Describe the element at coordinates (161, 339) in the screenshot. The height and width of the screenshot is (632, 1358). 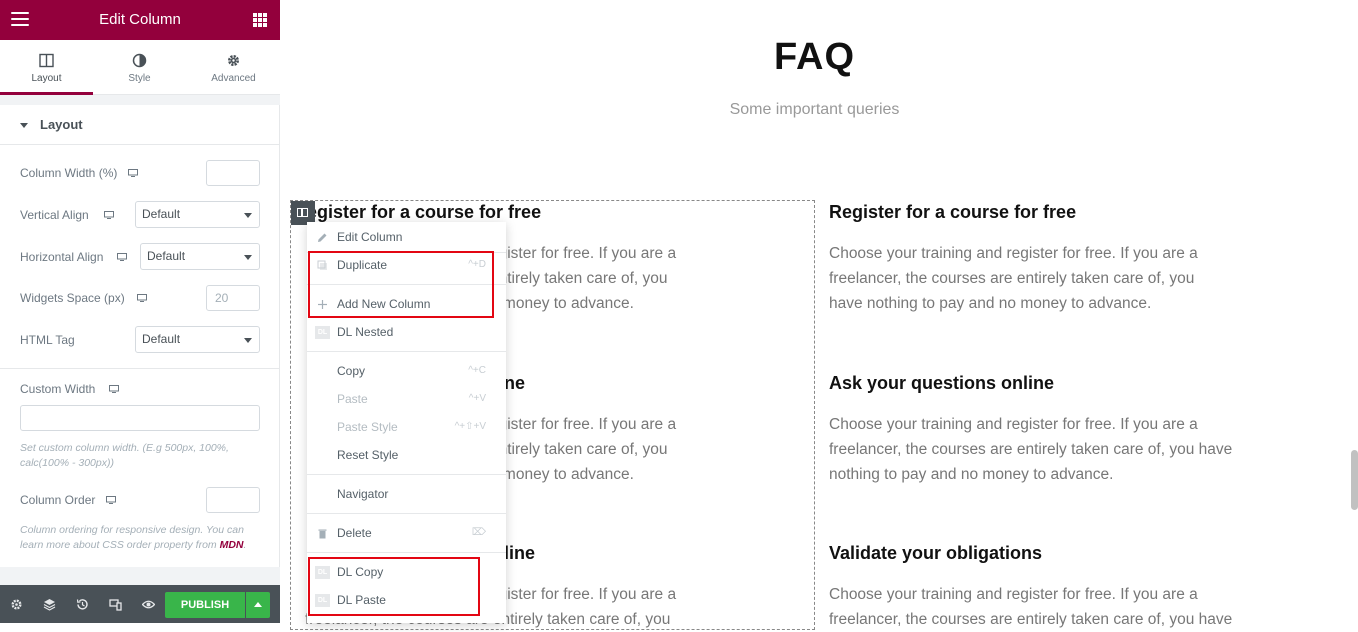
I see `html-tag-value: Default` at that location.